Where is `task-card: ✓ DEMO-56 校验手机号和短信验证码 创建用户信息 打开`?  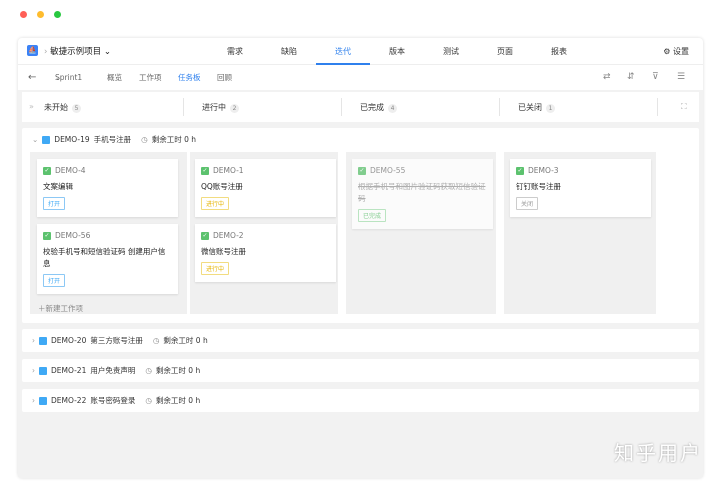 task-card: ✓ DEMO-56 校验手机号和短信验证码 创建用户信息 打开 is located at coordinates (107, 259).